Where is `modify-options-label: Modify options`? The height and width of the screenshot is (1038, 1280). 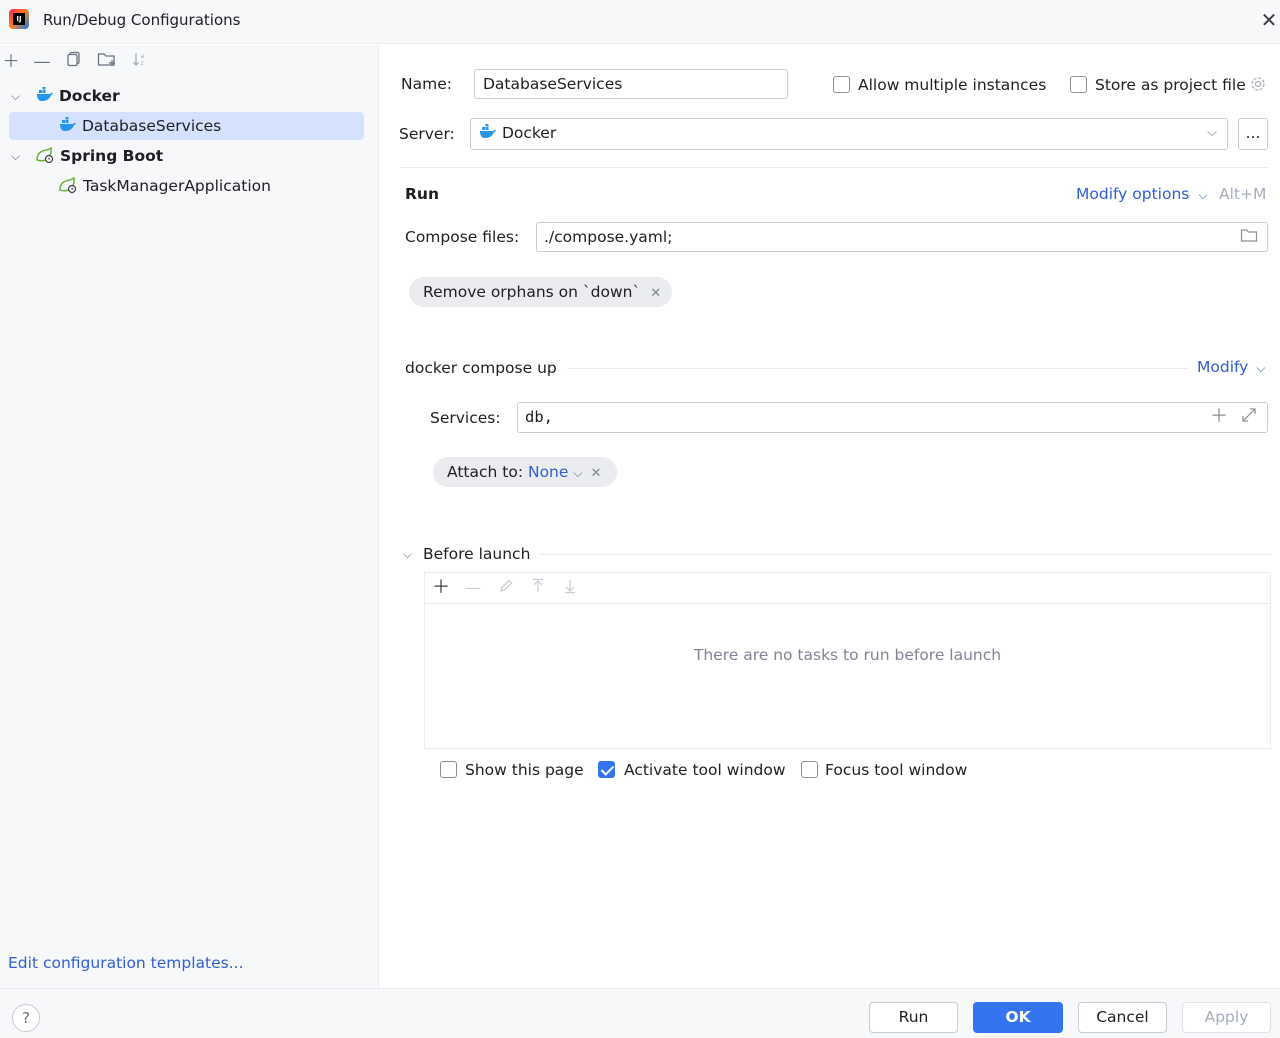
modify-options-label: Modify options is located at coordinates (1133, 194).